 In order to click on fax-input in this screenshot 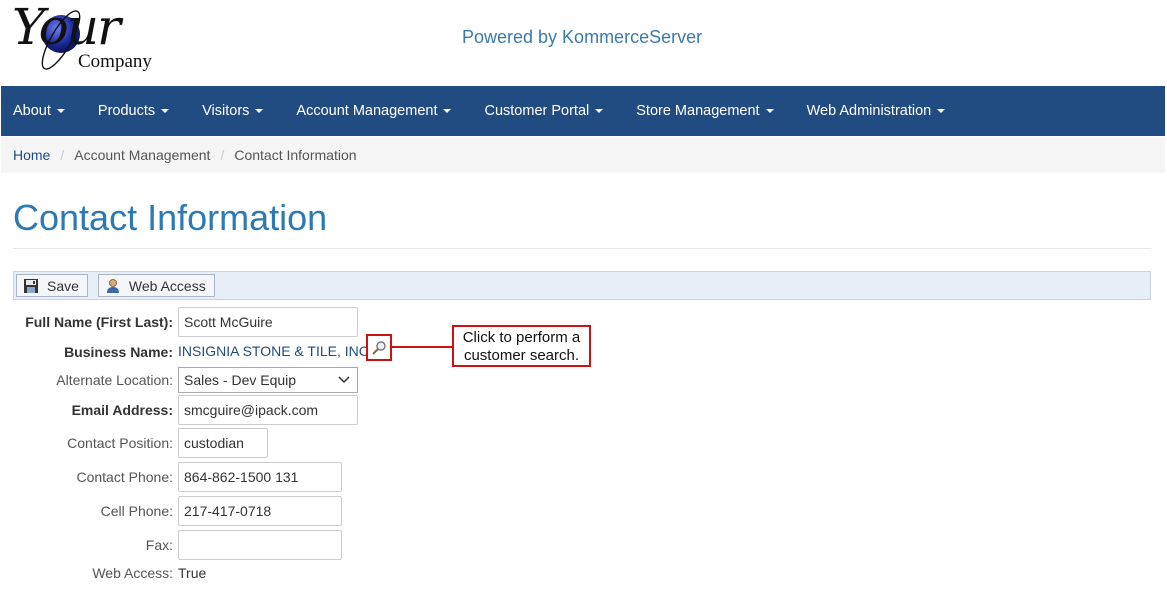, I will do `click(260, 545)`.